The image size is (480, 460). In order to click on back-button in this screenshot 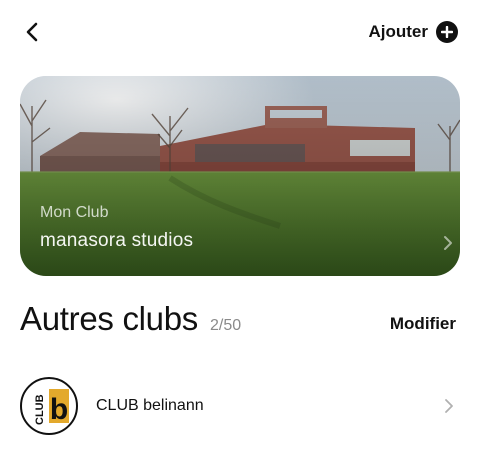, I will do `click(32, 32)`.